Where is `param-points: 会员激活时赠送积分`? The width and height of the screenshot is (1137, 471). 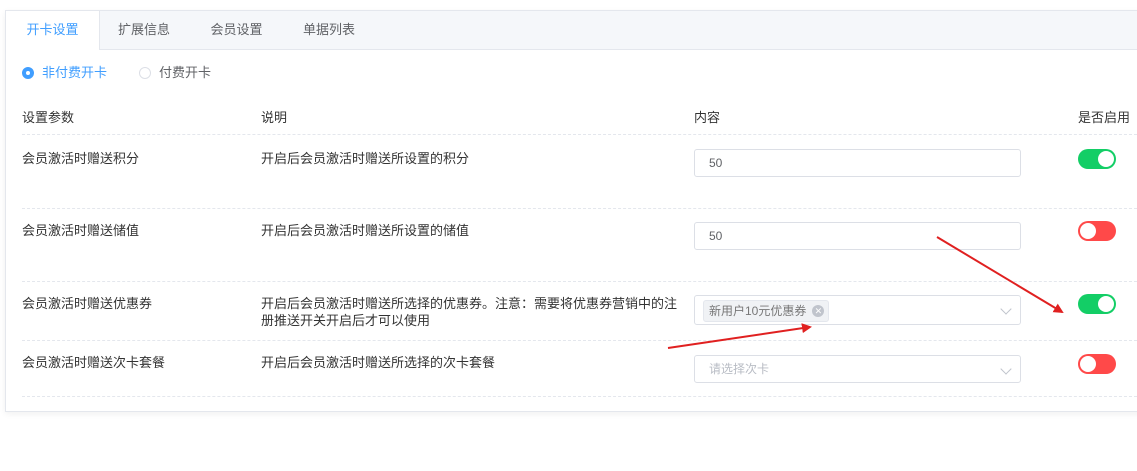
param-points: 会员激活时赠送积分 is located at coordinates (81, 158).